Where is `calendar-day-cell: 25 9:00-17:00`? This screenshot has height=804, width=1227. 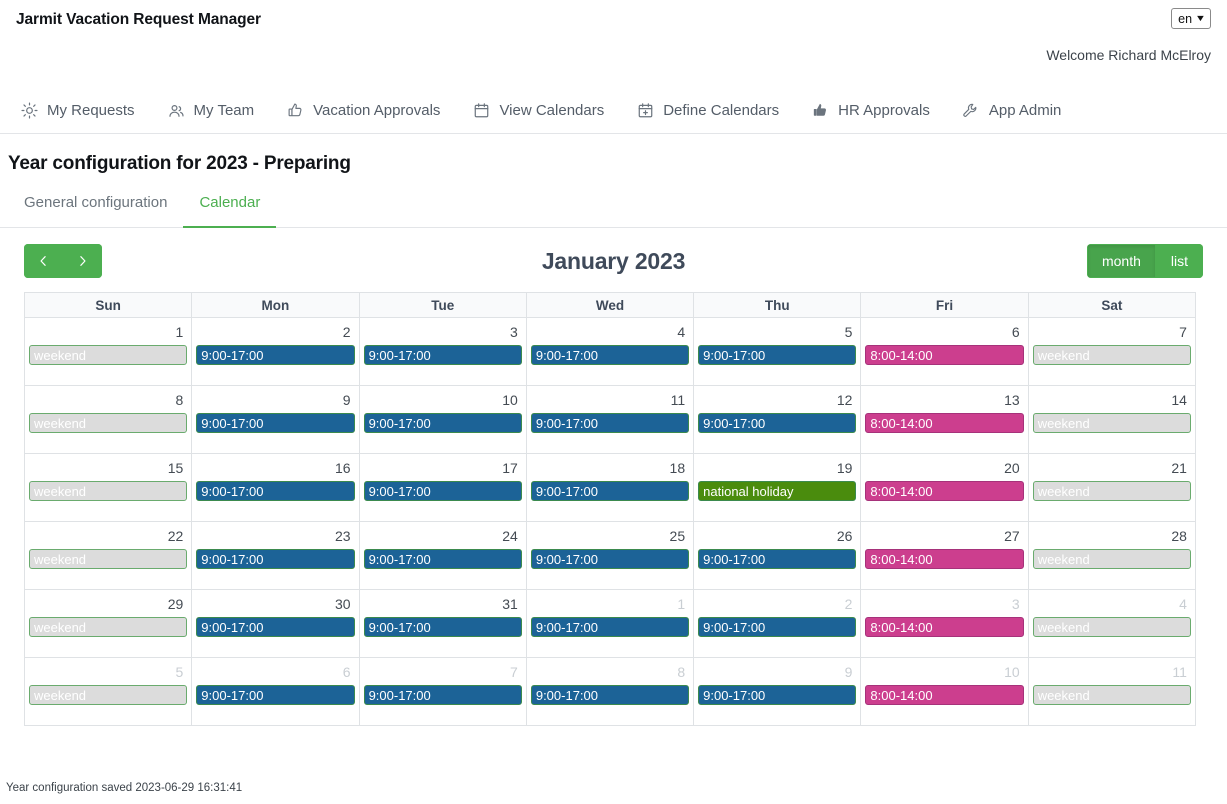 calendar-day-cell: 25 9:00-17:00 is located at coordinates (610, 556).